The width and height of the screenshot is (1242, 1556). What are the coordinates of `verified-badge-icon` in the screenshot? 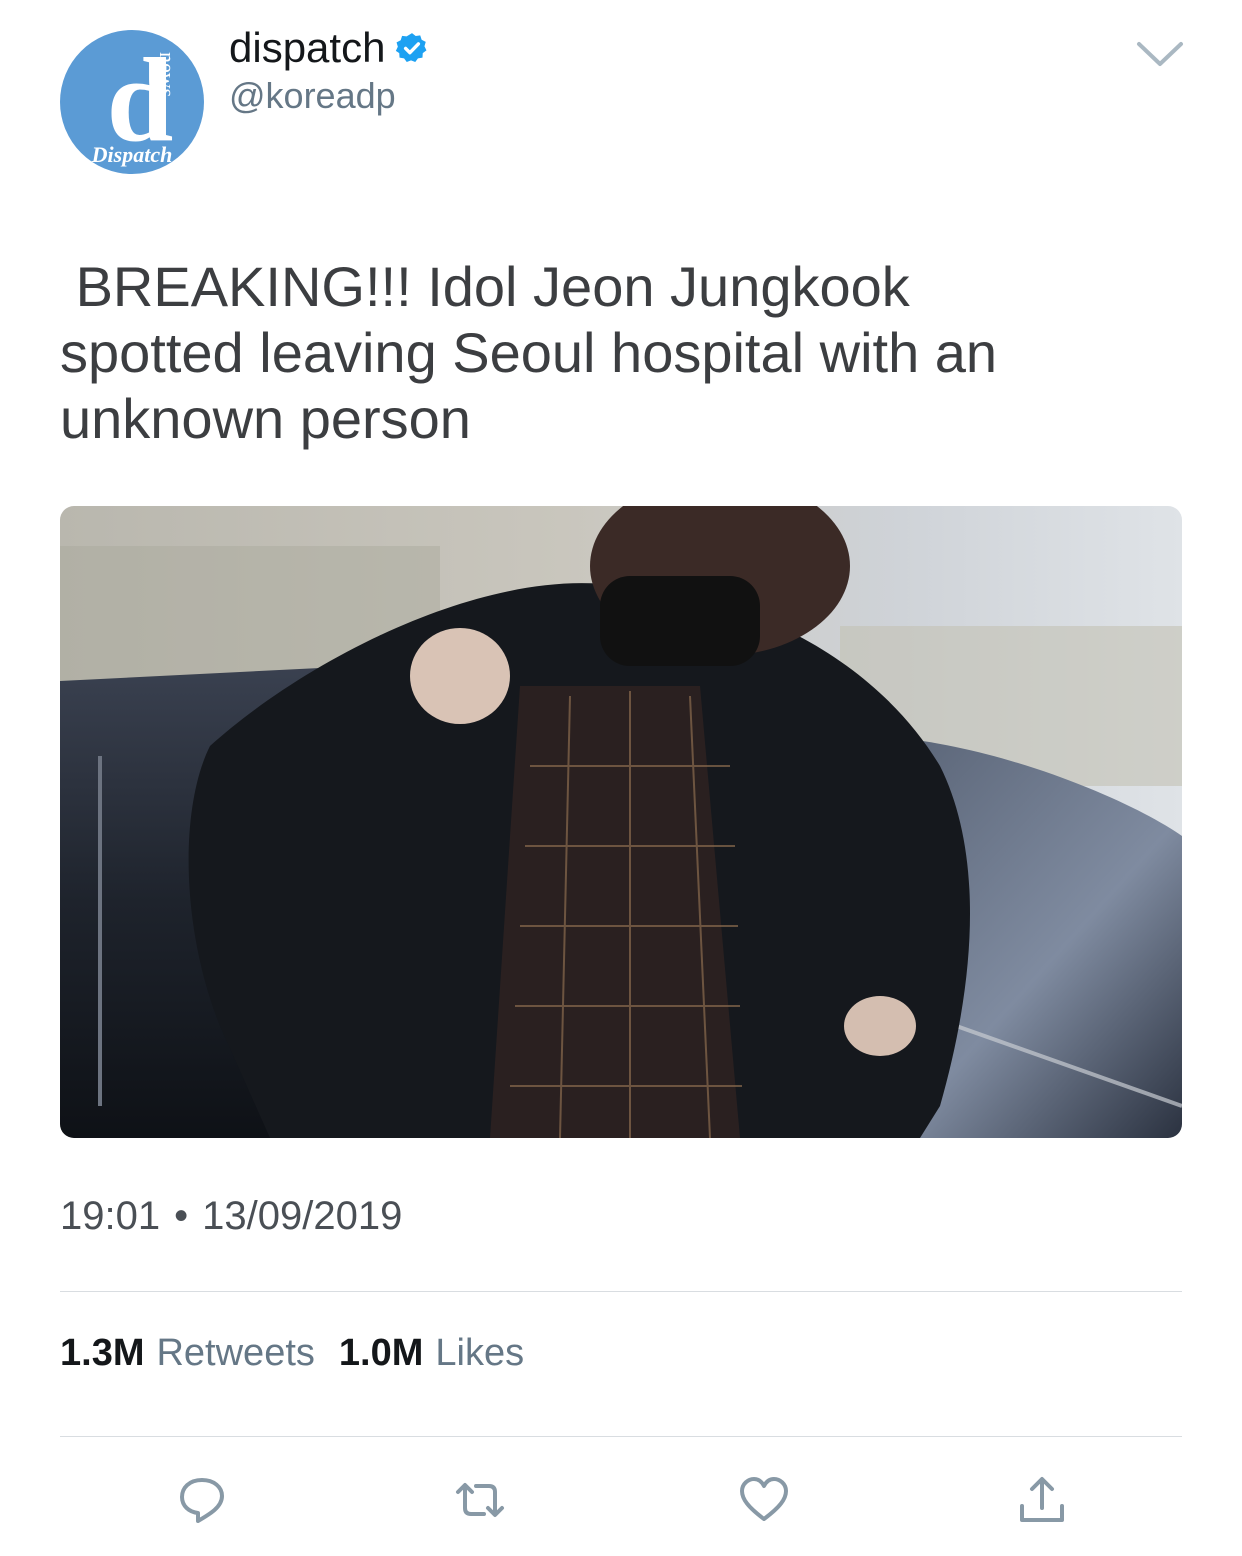 It's located at (411, 48).